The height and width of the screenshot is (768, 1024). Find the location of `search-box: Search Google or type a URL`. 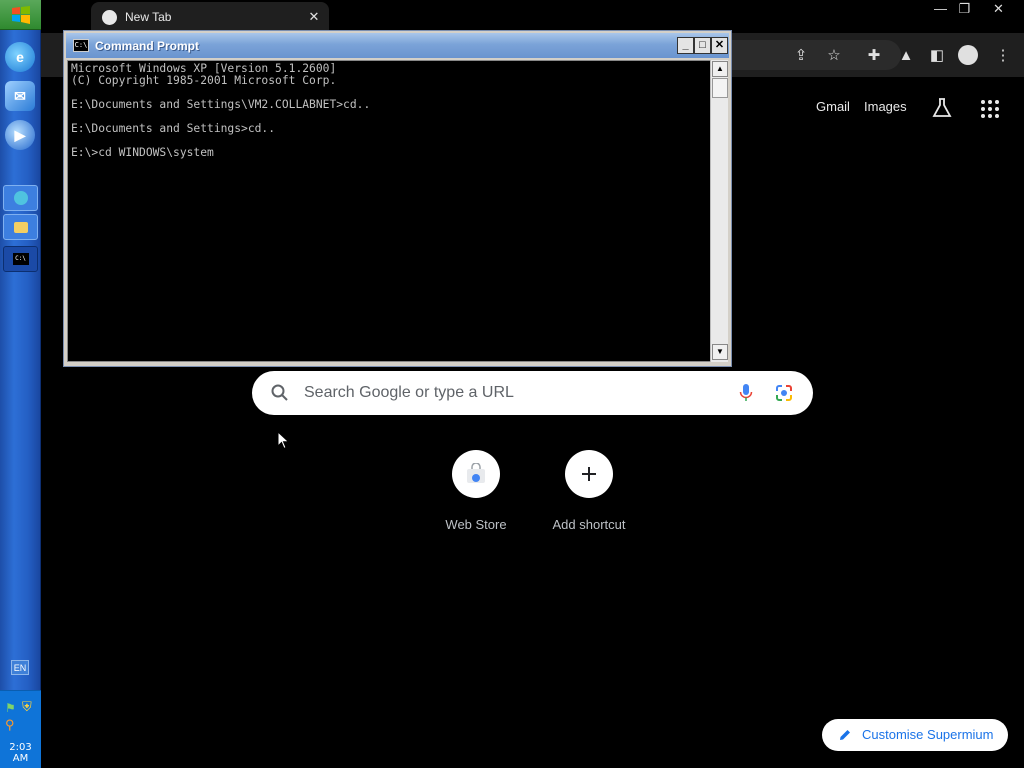

search-box: Search Google or type a URL is located at coordinates (532, 393).